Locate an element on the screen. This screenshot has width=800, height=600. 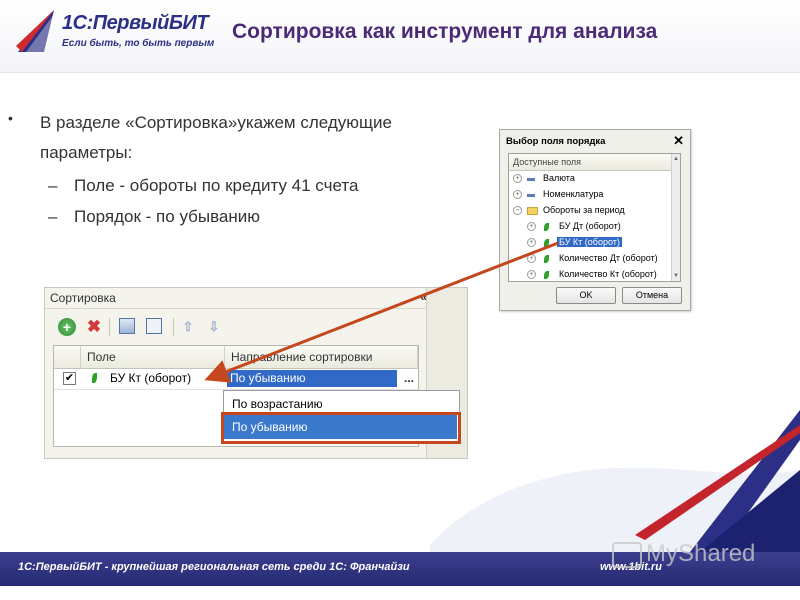
row-field-value: БУ Кт (оборот) is located at coordinates (150, 378).